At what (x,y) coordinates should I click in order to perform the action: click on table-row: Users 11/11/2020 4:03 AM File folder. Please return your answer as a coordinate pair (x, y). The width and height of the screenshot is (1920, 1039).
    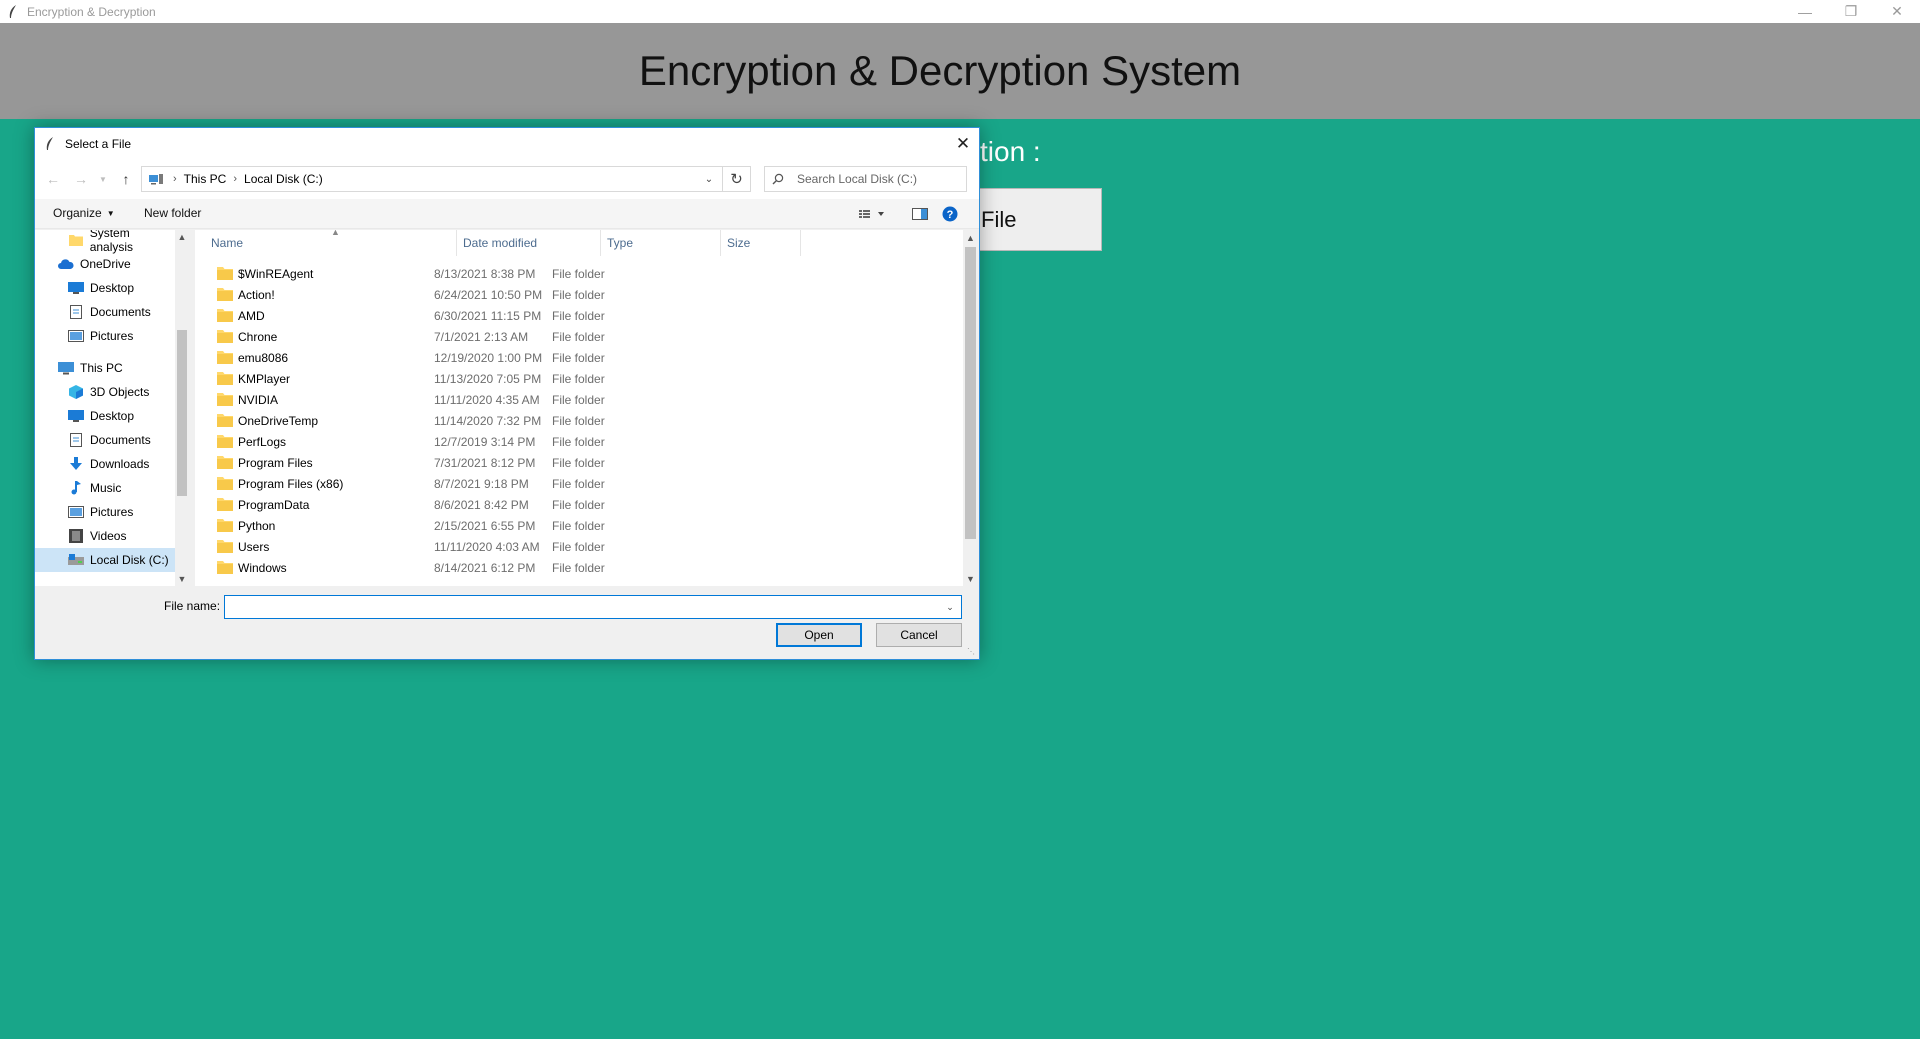
    Looking at the image, I should click on (579, 546).